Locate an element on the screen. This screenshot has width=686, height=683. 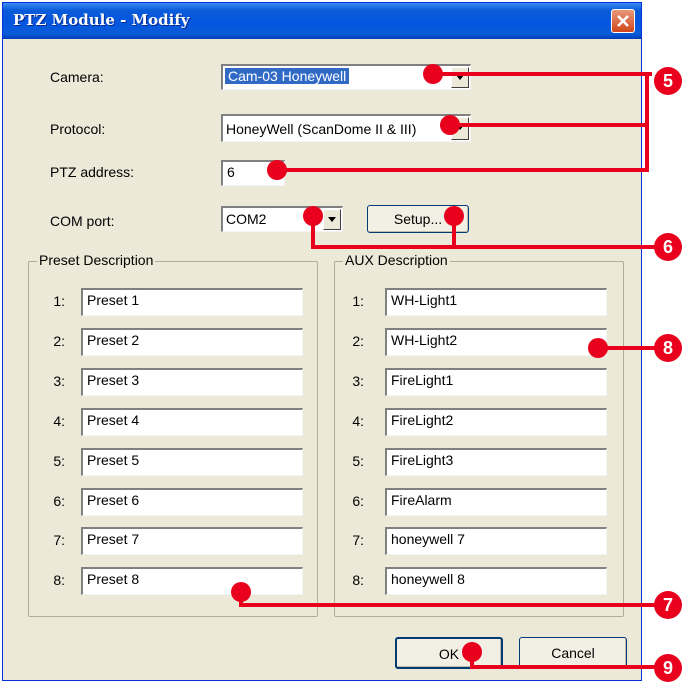
aux-field-1: WH-Light1 is located at coordinates (496, 302).